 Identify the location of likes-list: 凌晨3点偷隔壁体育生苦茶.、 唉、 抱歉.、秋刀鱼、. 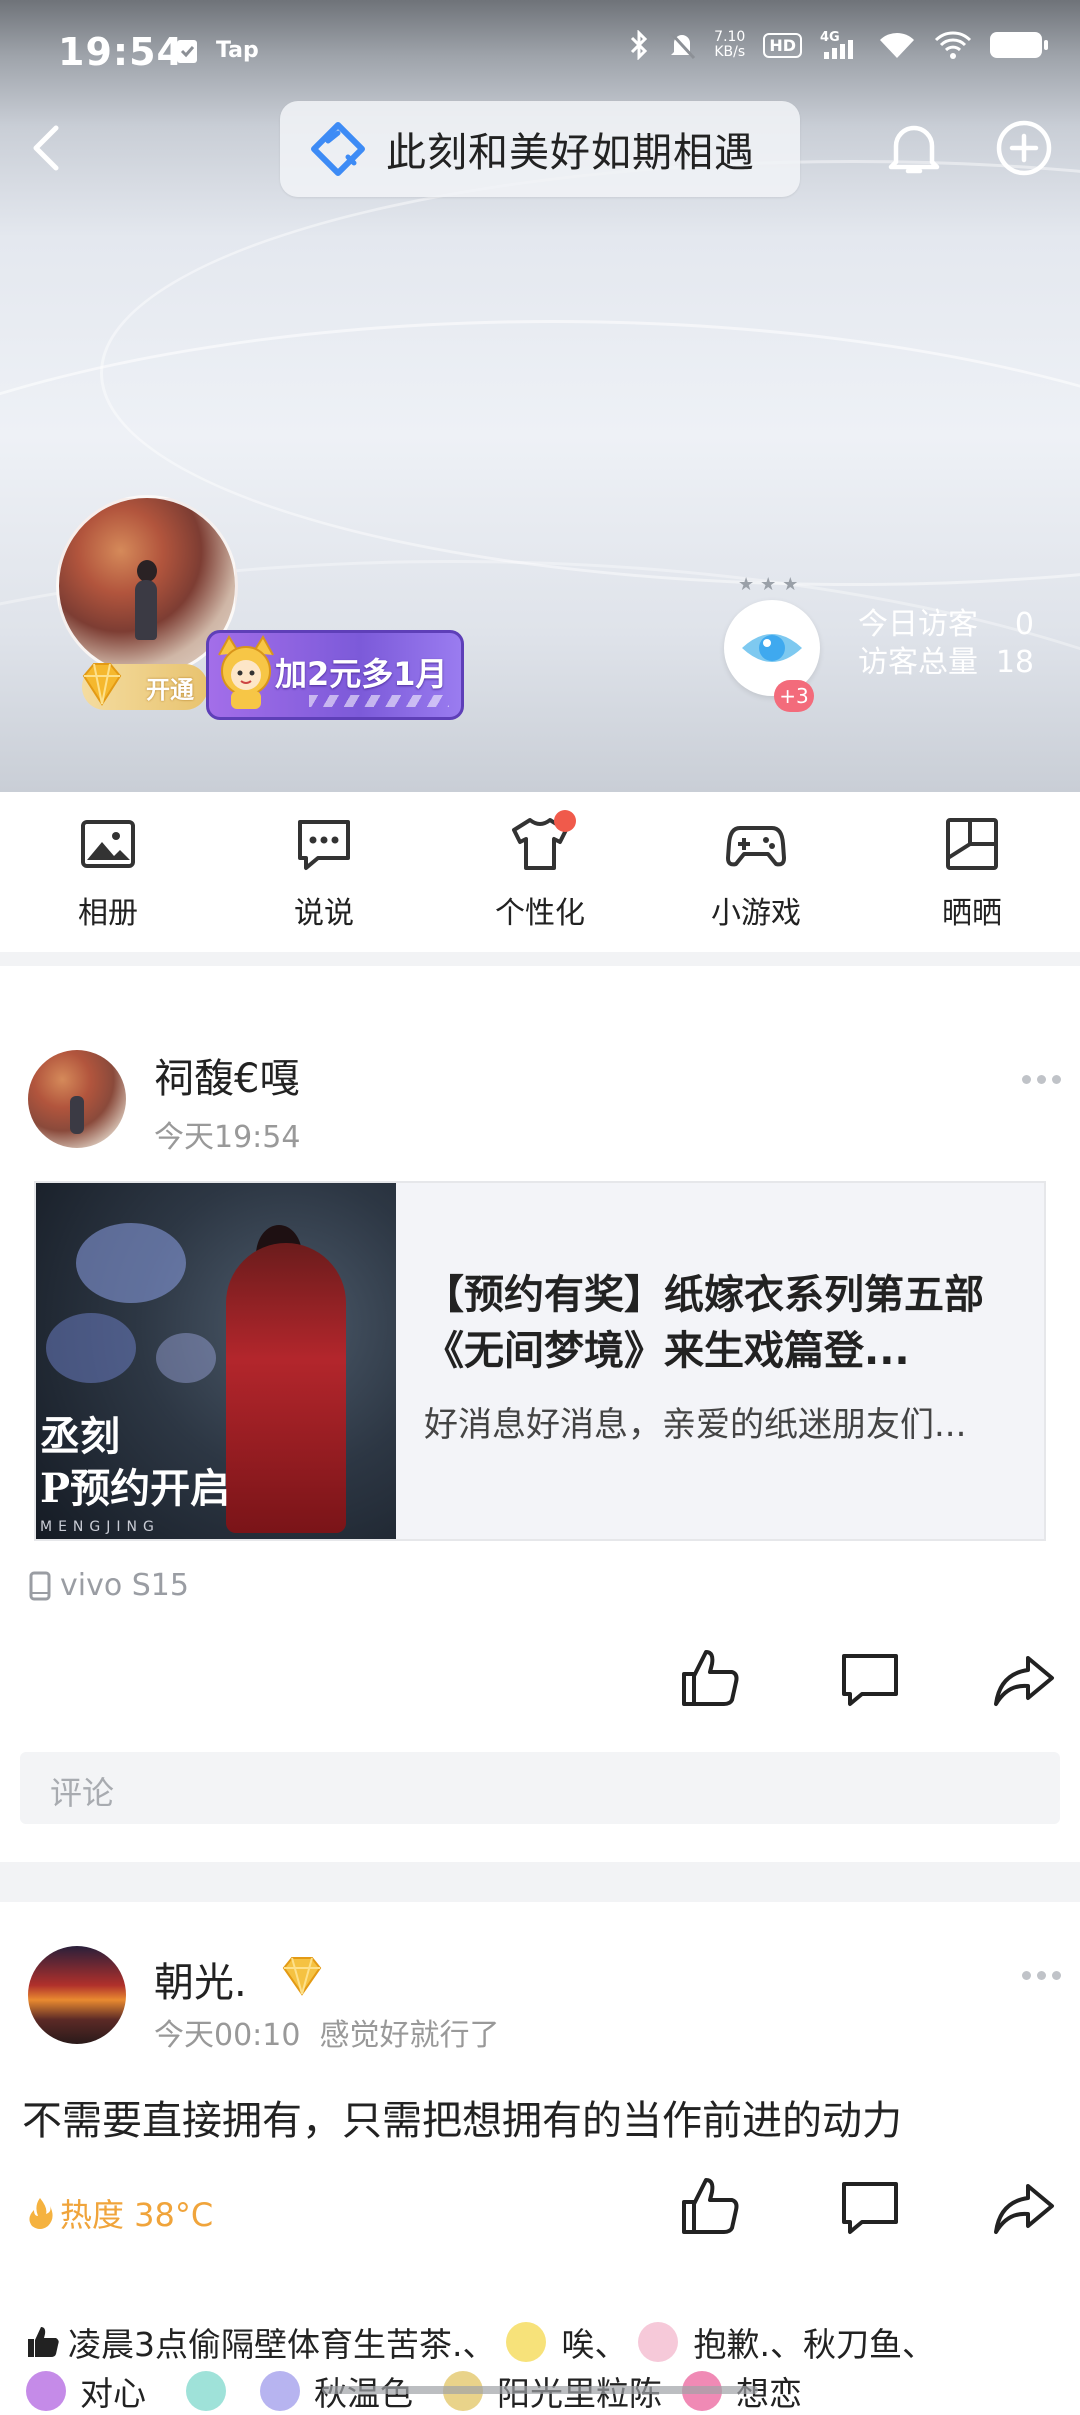
(546, 2342).